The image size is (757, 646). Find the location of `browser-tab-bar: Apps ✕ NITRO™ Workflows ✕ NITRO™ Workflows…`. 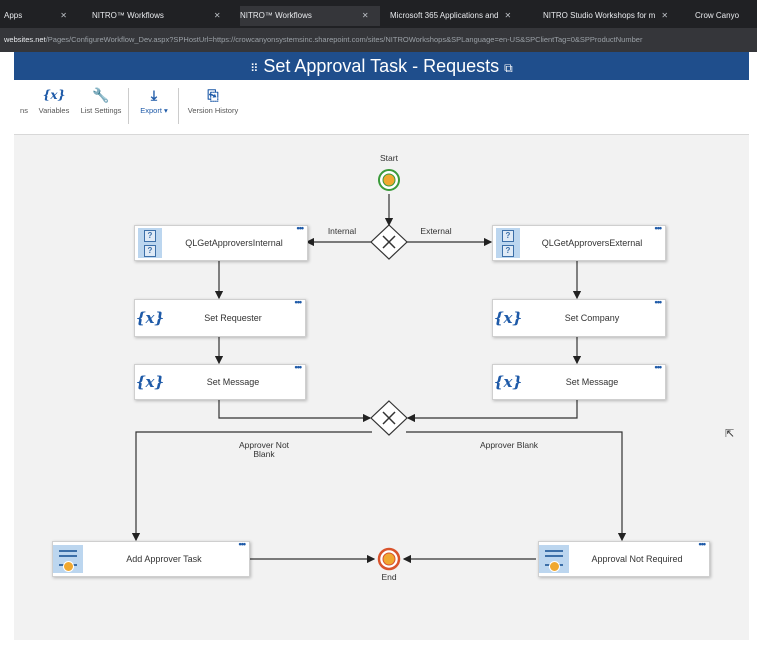

browser-tab-bar: Apps ✕ NITRO™ Workflows ✕ NITRO™ Workflows… is located at coordinates (378, 14).